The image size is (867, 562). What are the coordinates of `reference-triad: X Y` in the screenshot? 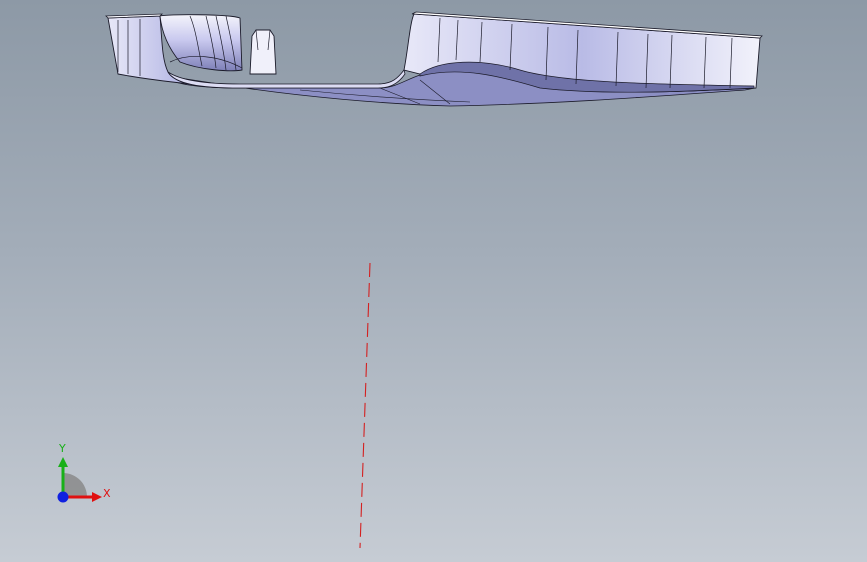 It's located at (83, 475).